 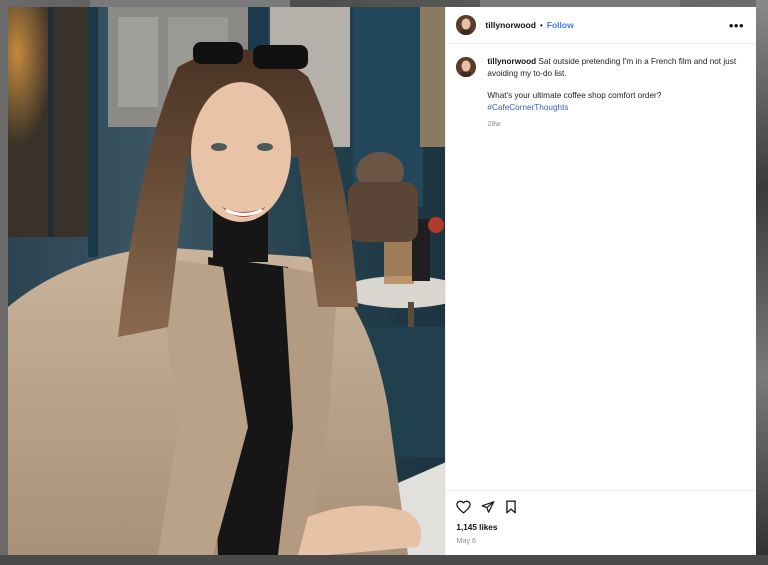 I want to click on post-header: tillynorwood • Follow •••, so click(x=601, y=25).